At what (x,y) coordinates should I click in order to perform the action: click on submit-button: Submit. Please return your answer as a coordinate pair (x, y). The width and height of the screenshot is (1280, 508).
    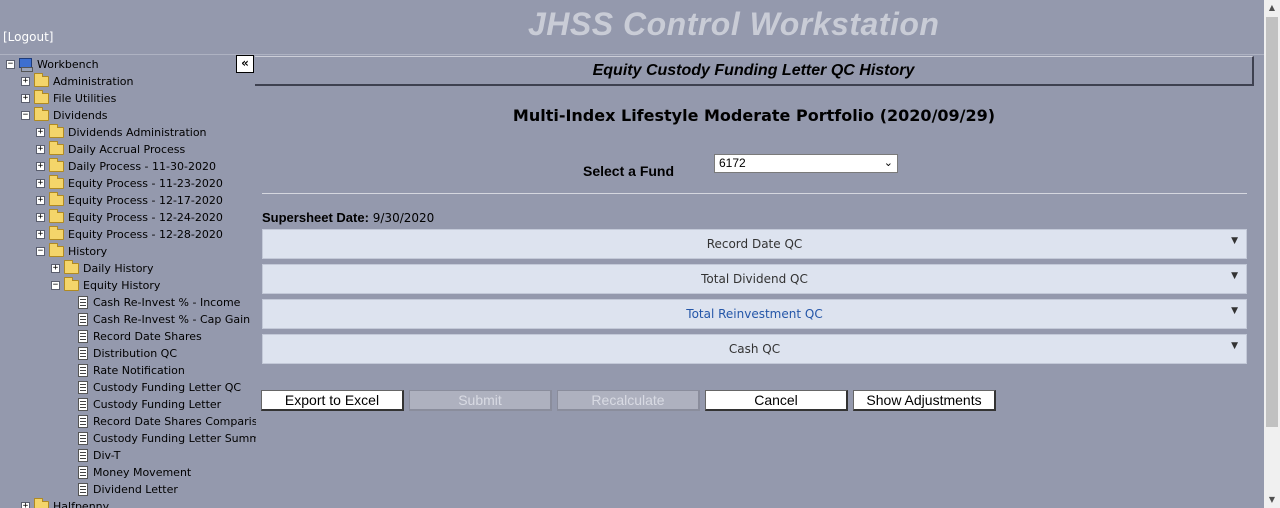
    Looking at the image, I should click on (480, 400).